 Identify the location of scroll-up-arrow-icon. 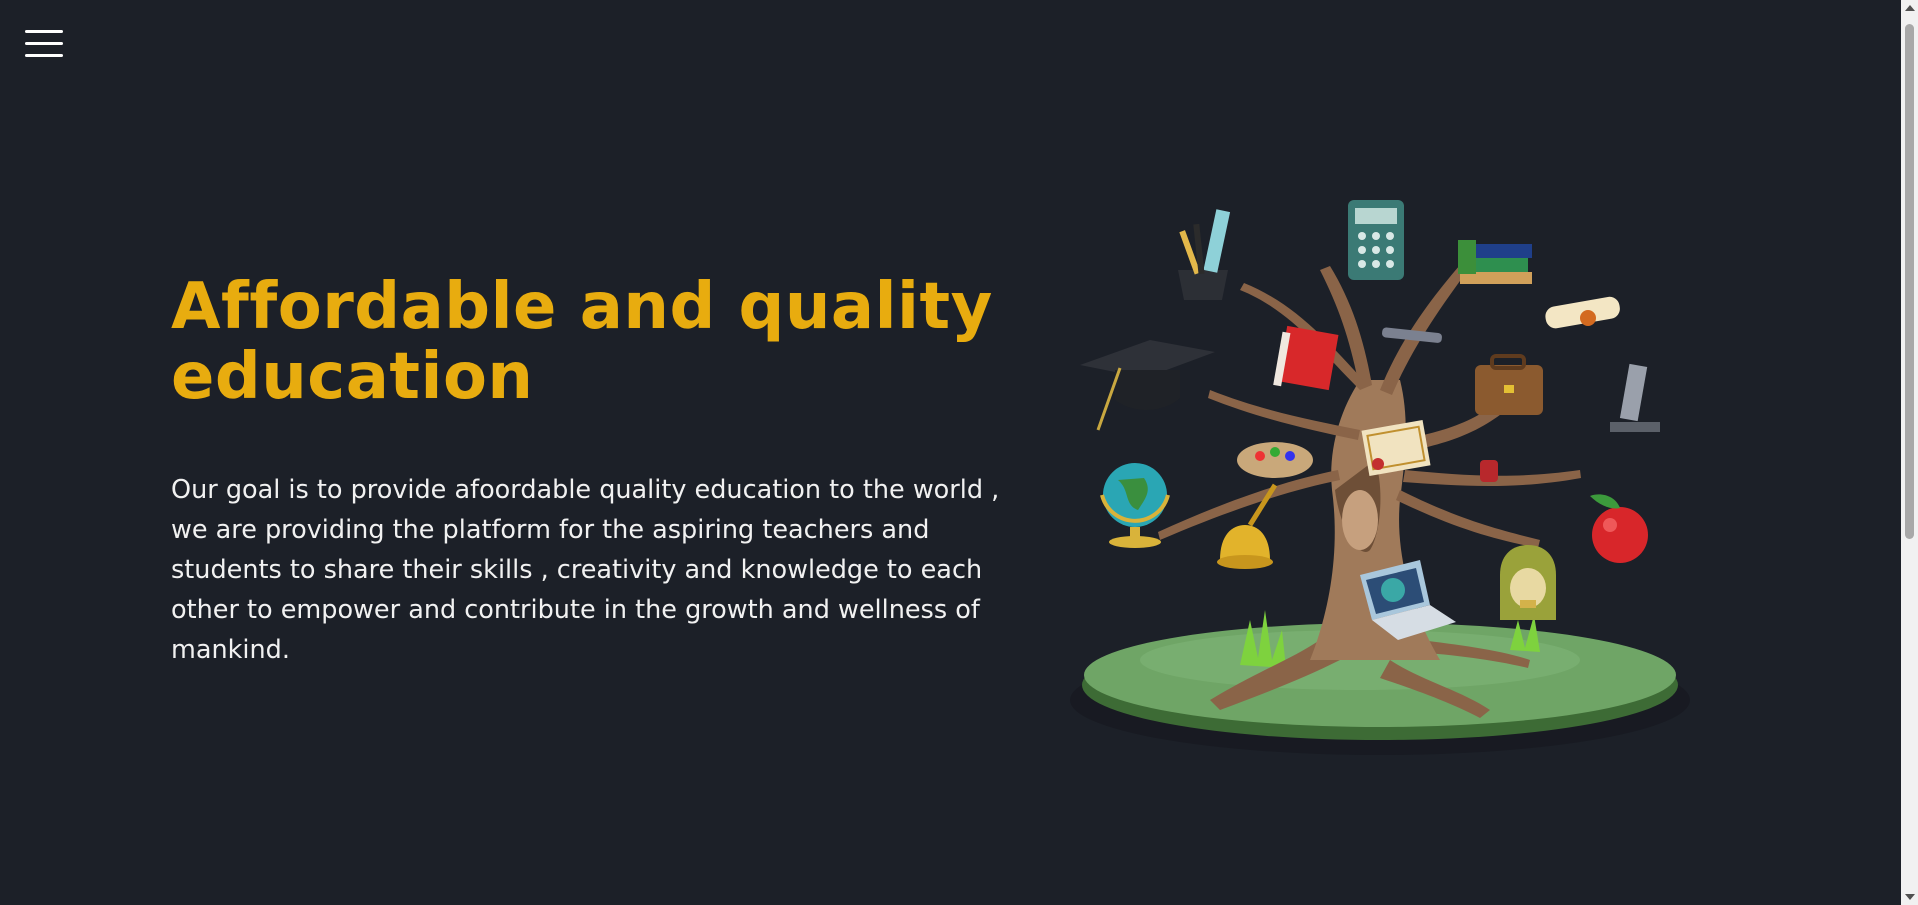
(1910, 8).